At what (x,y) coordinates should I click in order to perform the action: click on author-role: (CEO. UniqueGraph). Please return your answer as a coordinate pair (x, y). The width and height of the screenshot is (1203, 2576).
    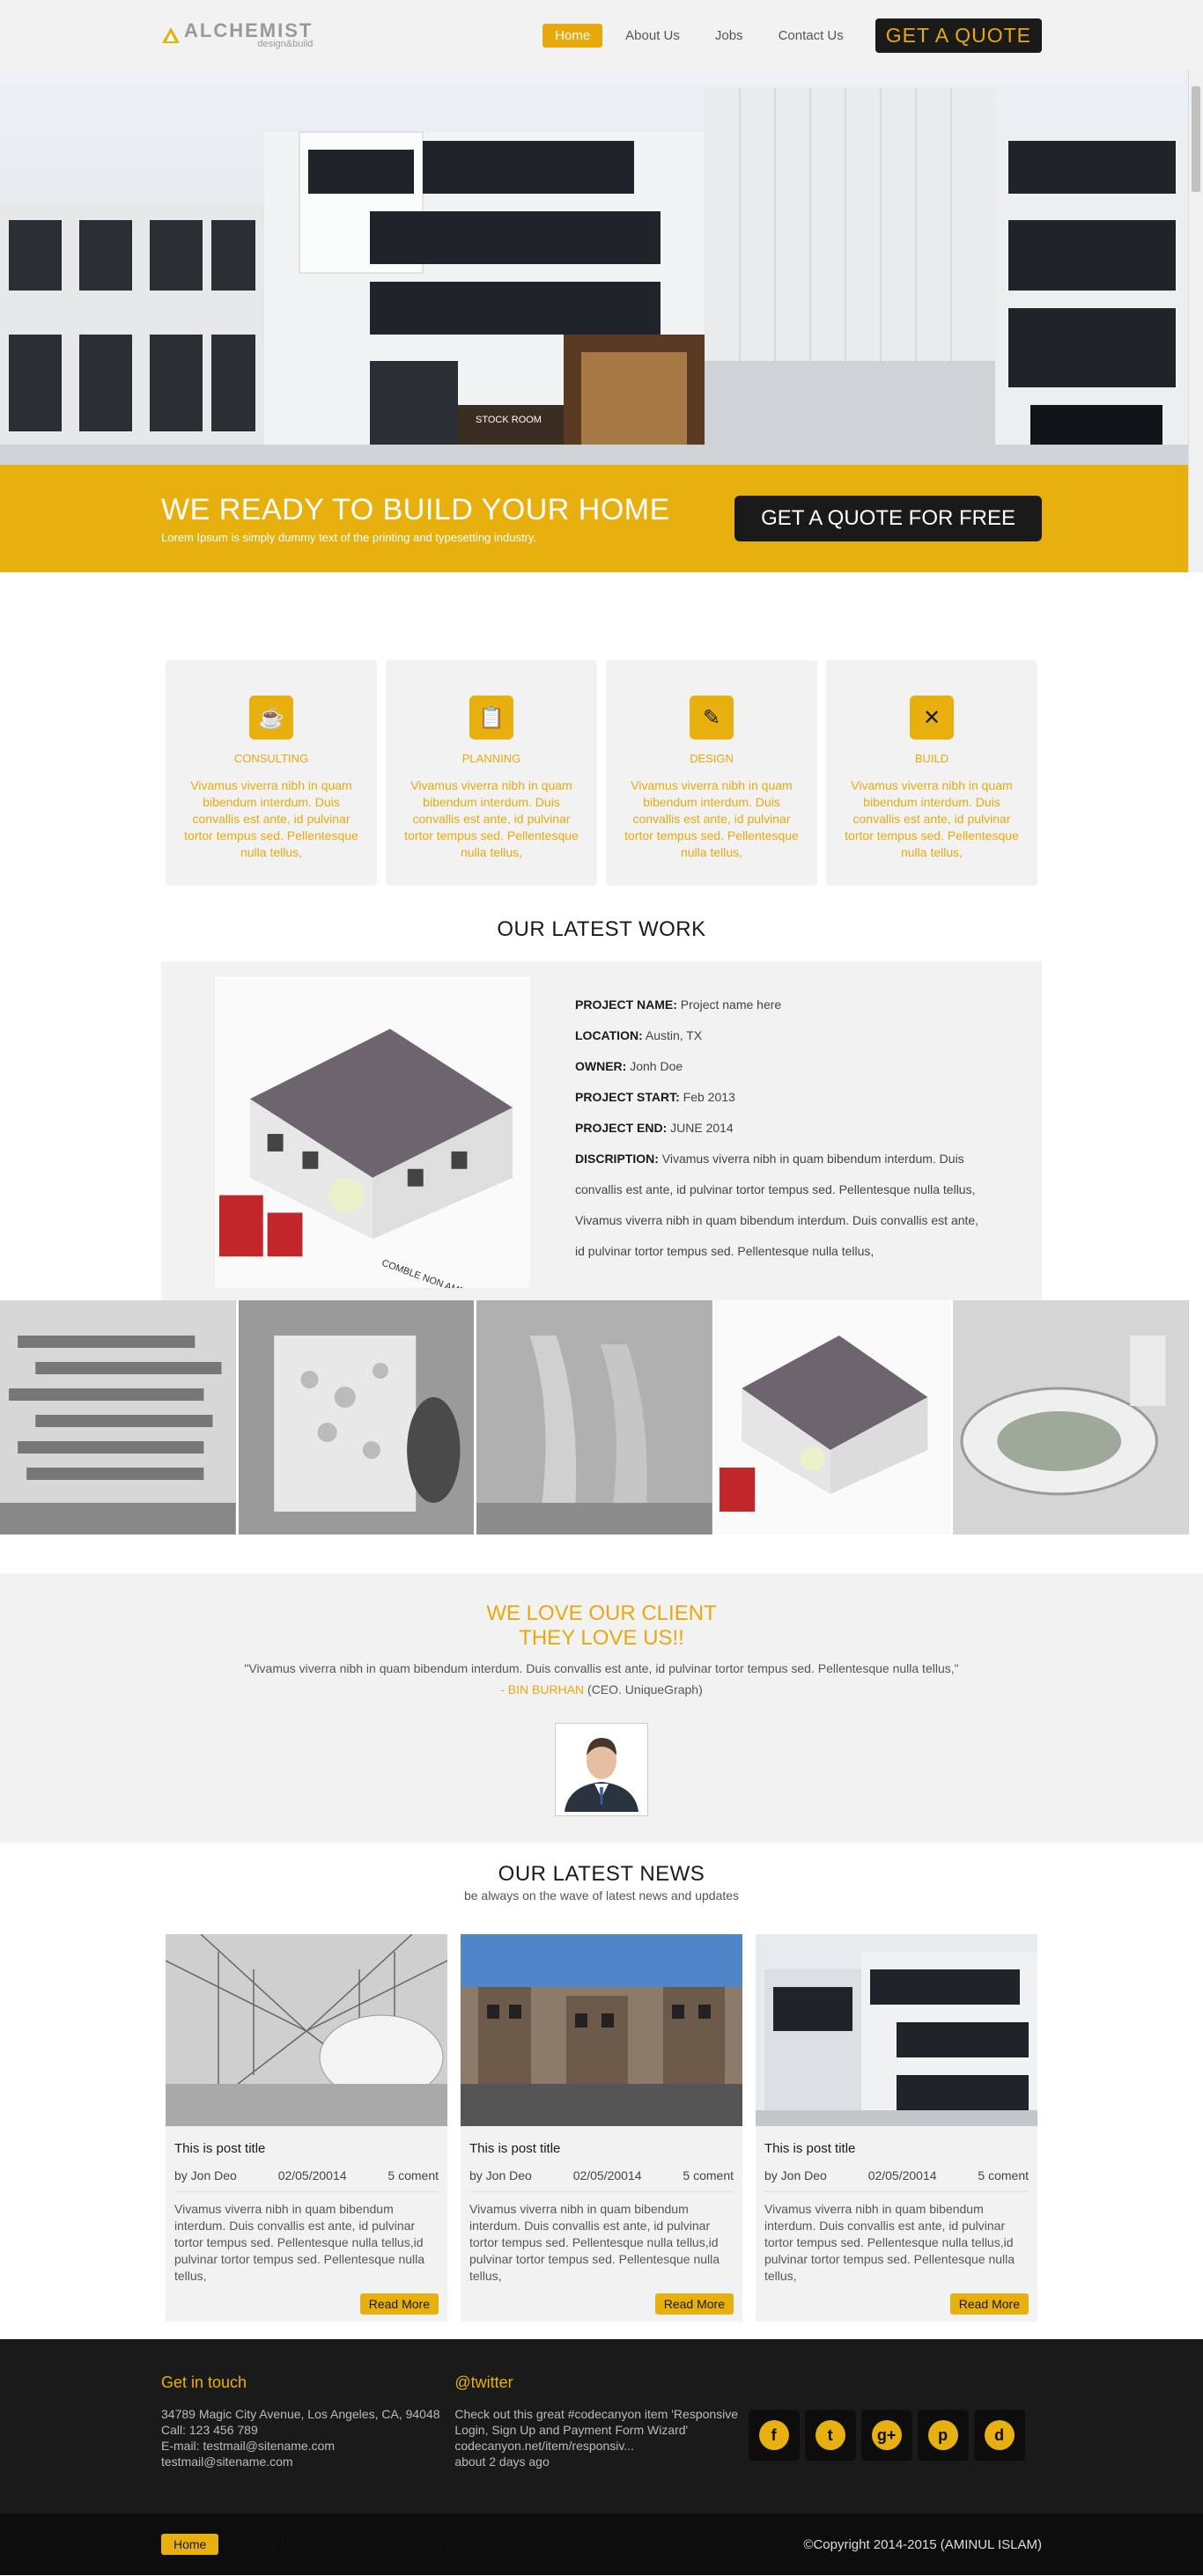
    Looking at the image, I should click on (645, 1689).